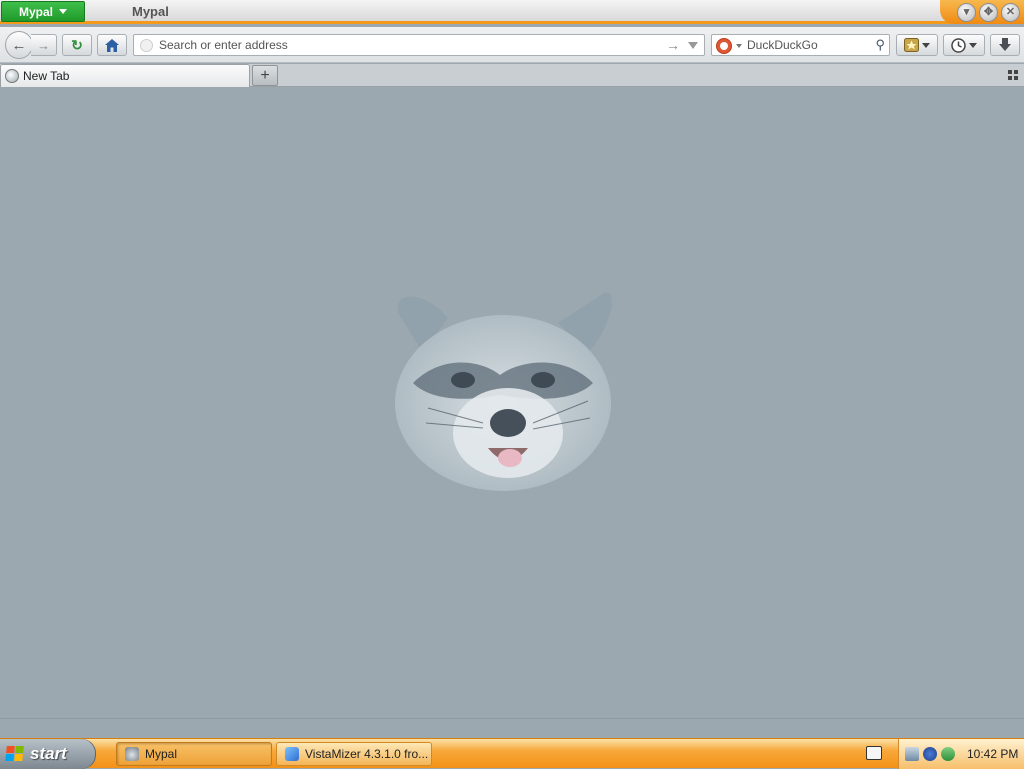 The image size is (1024, 769). I want to click on clock: 10:42 PM, so click(992, 754).